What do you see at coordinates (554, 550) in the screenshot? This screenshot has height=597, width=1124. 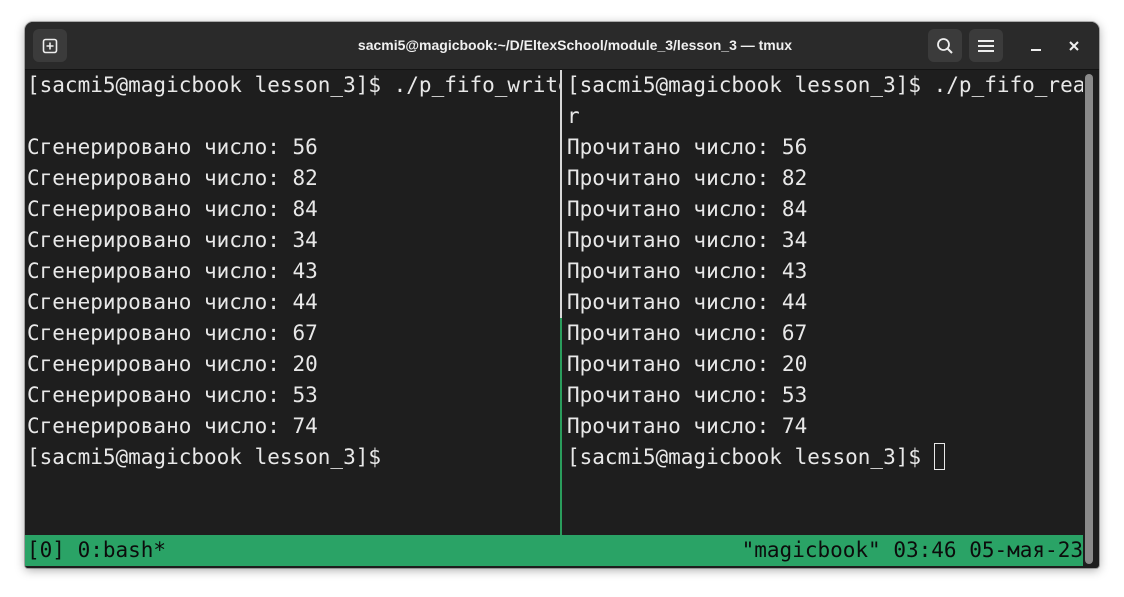 I see `tmux-status-bar: [0] 0:bash* "magicbook" 03:46 05-мая-23` at bounding box center [554, 550].